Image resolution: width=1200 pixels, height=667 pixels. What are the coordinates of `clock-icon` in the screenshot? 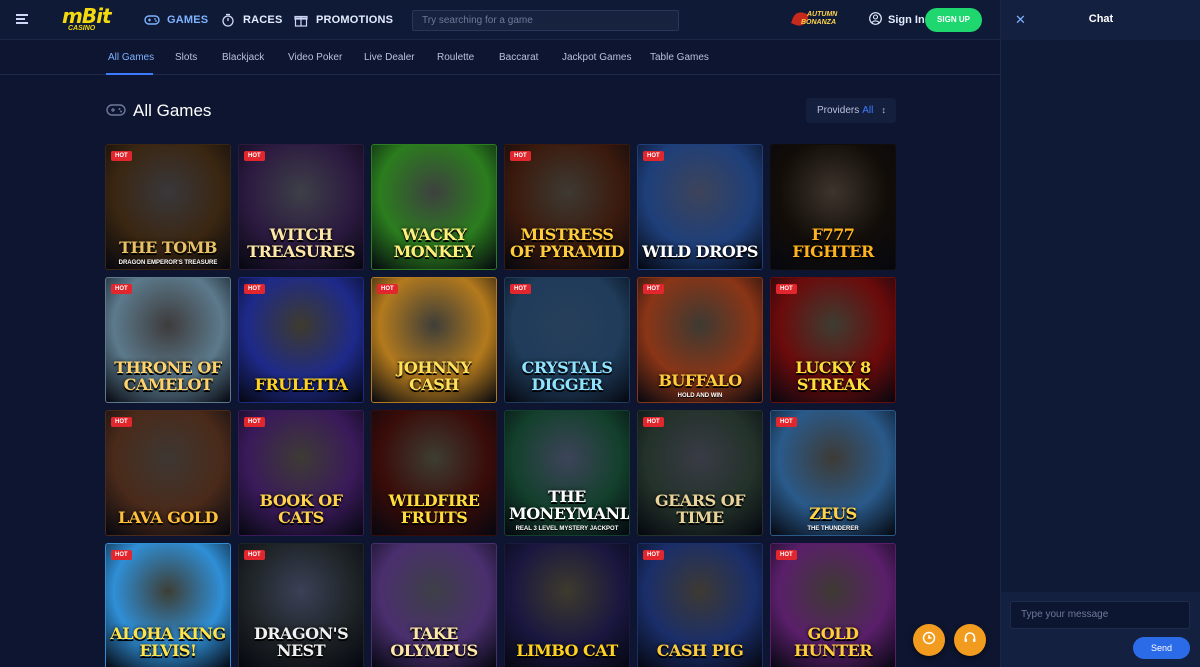 It's located at (929, 640).